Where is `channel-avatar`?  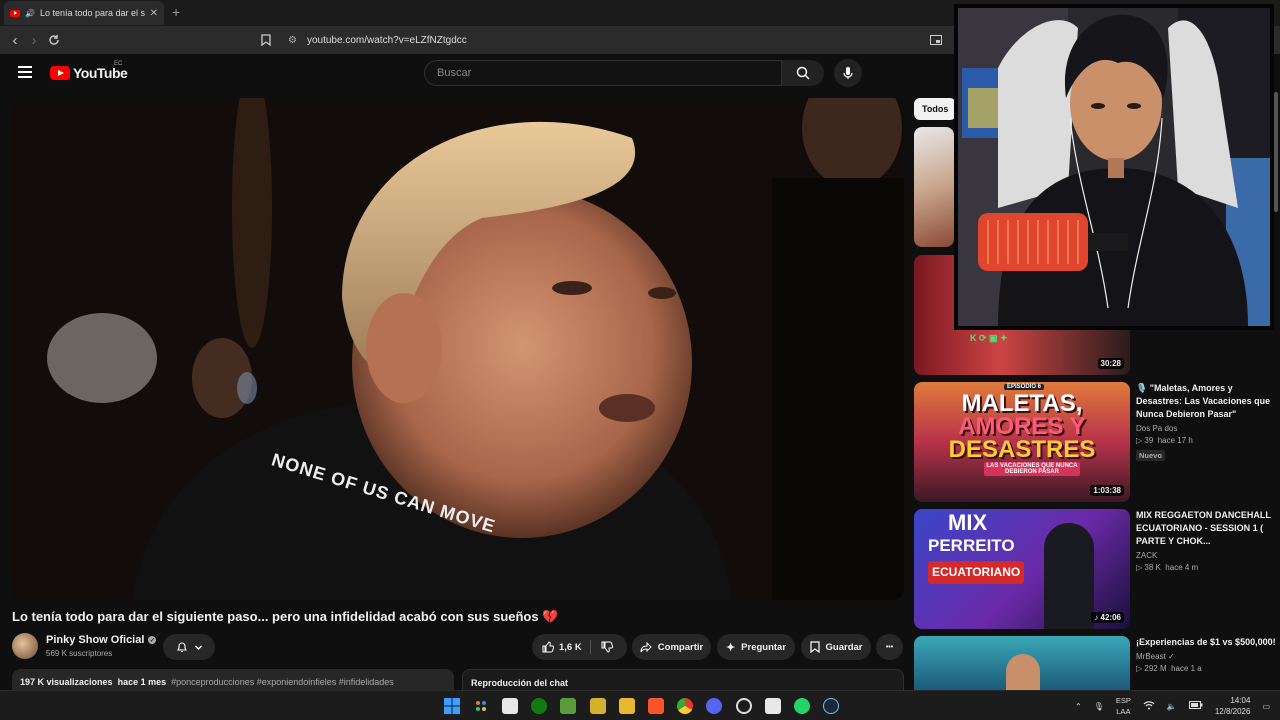 channel-avatar is located at coordinates (25, 646).